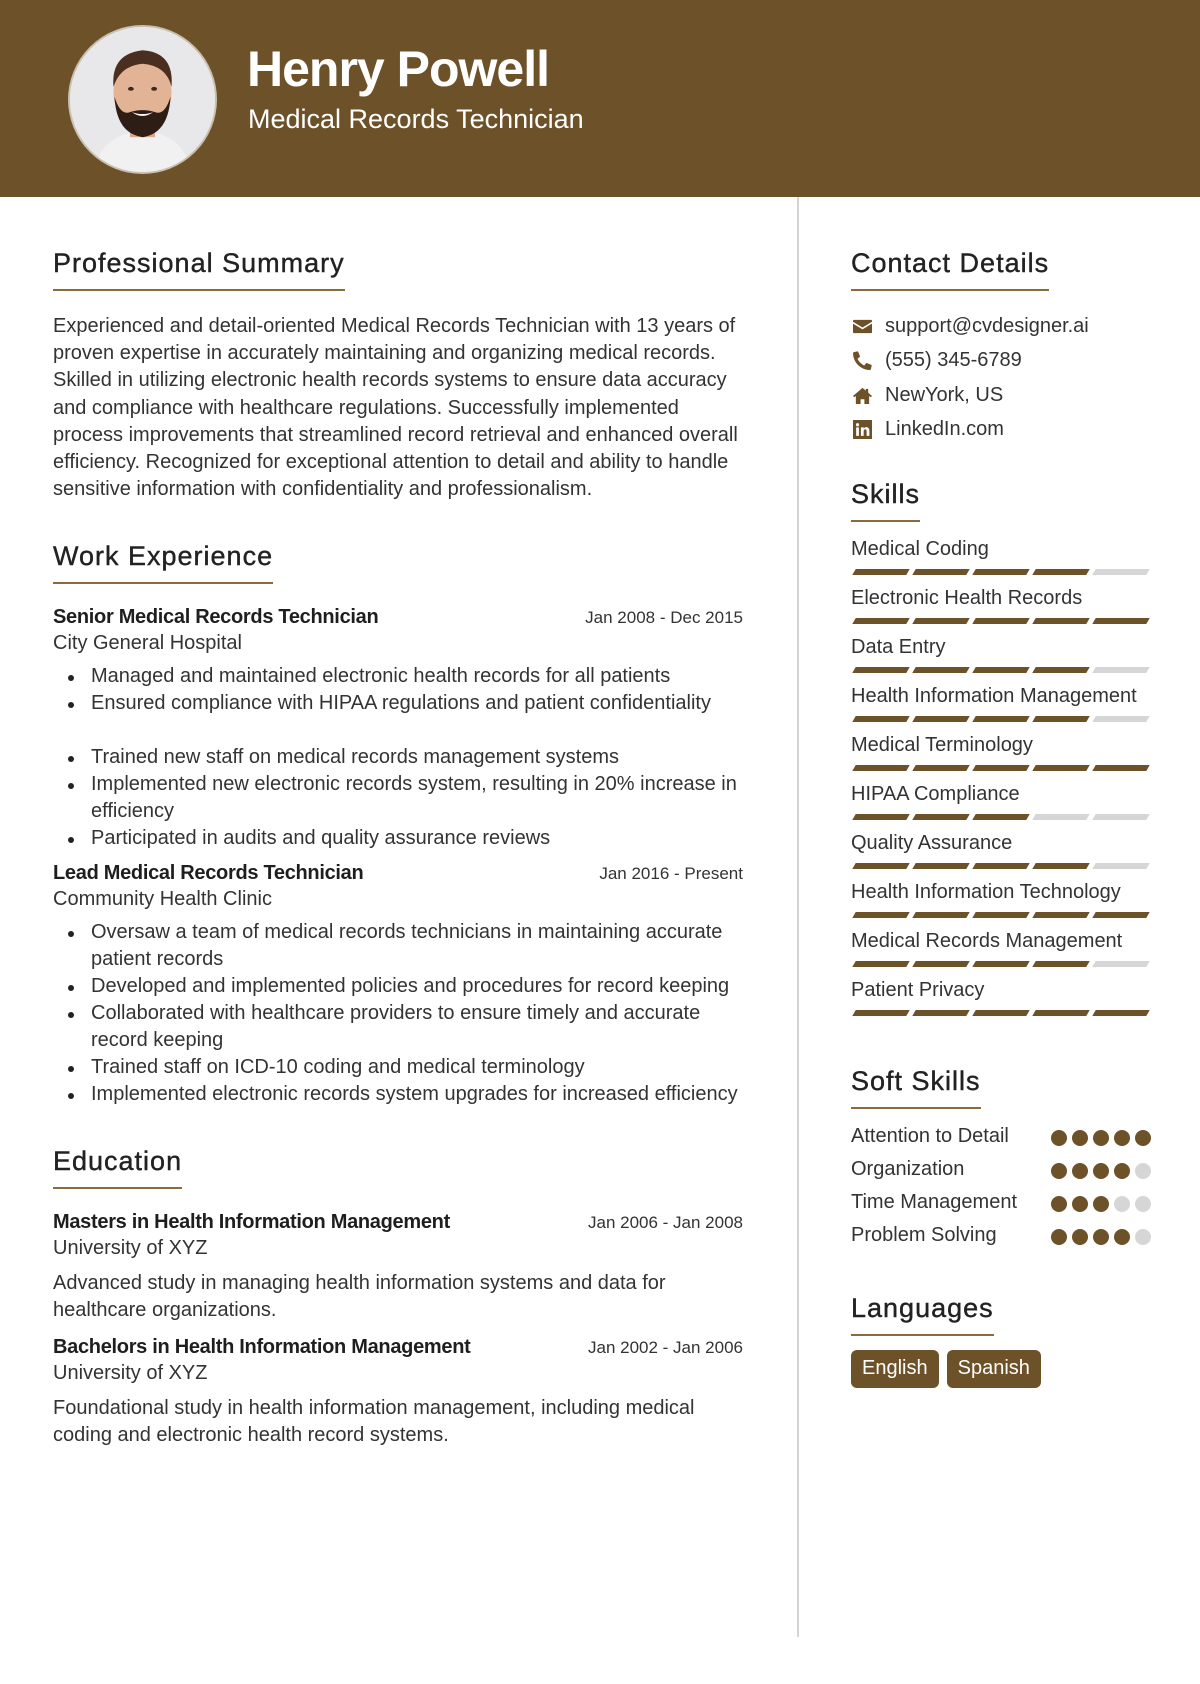 The image size is (1200, 1684). Describe the element at coordinates (986, 892) in the screenshot. I see `skill-name: Health Information Technology` at that location.